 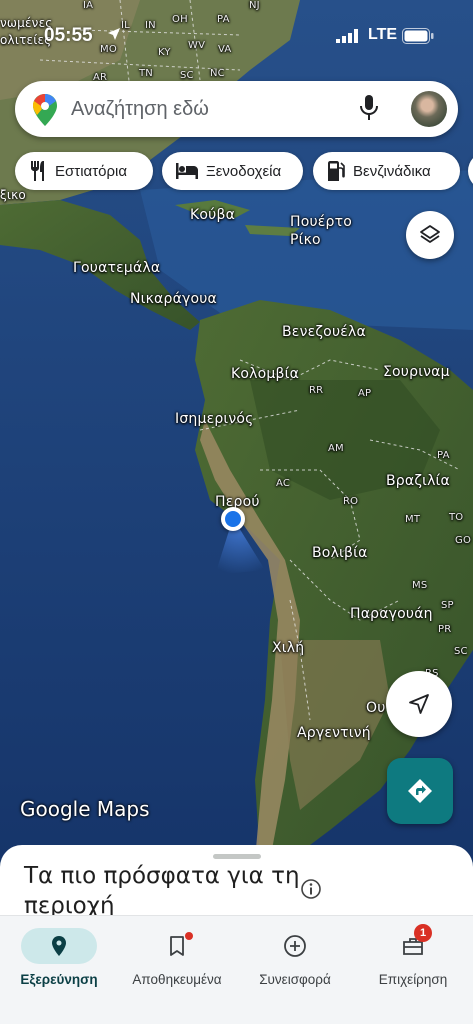 I want to click on chip-hotels: Ξενοδοχεία, so click(x=232, y=171).